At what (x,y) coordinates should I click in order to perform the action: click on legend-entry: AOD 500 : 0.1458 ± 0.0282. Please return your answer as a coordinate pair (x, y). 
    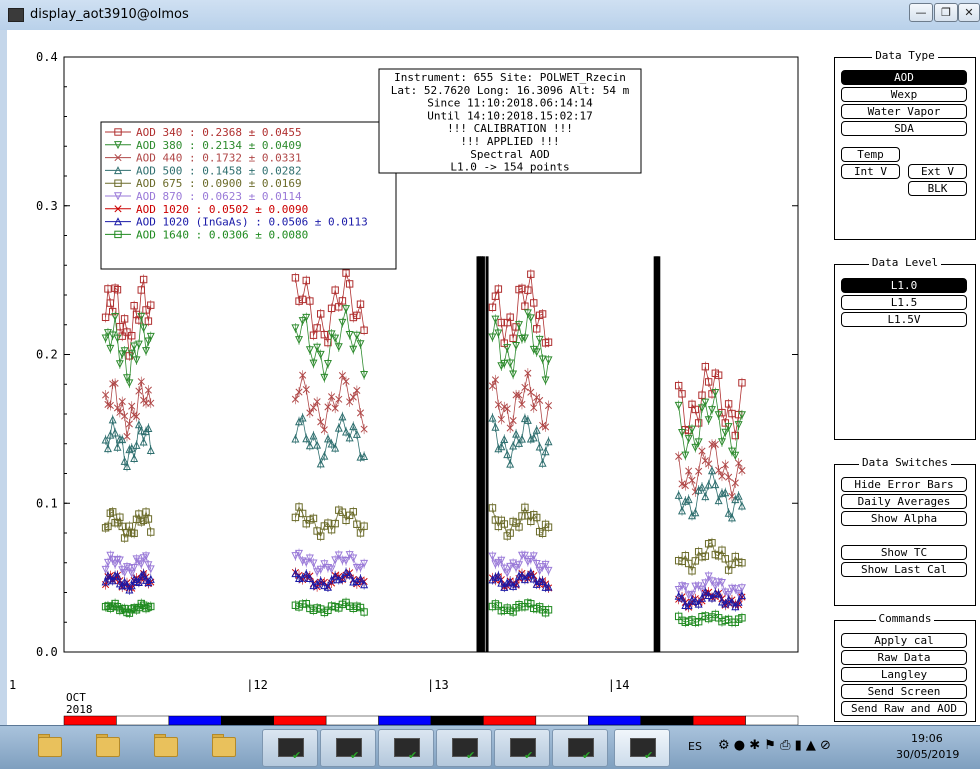
    Looking at the image, I should click on (219, 170).